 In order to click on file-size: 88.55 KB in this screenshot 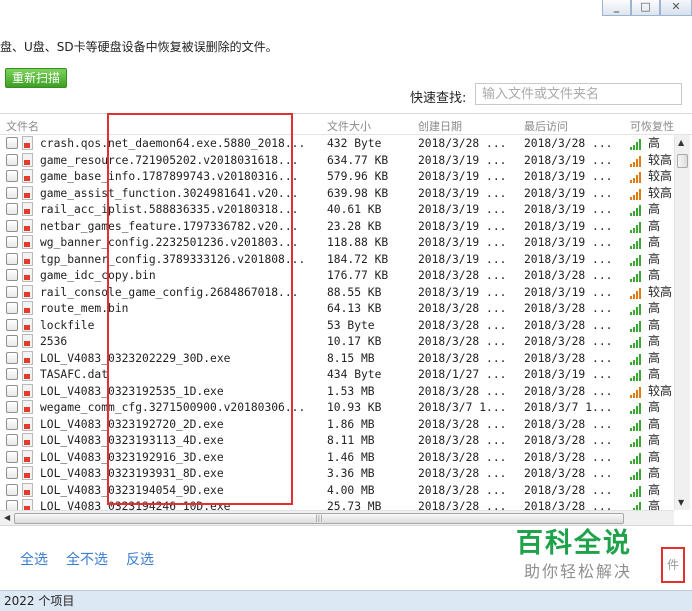, I will do `click(354, 292)`.